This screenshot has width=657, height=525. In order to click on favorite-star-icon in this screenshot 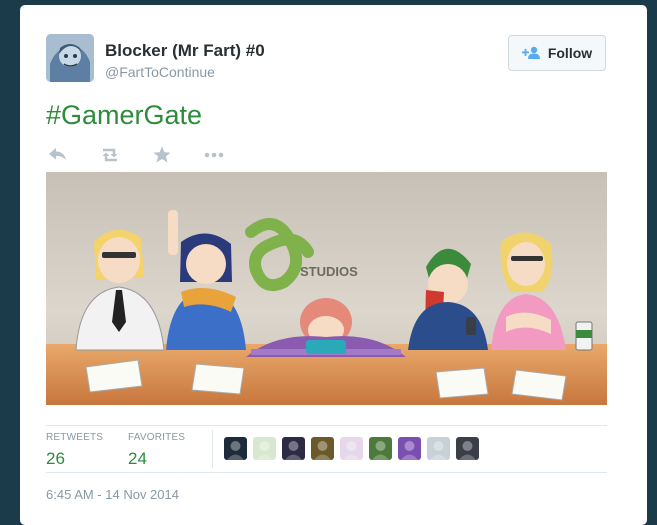, I will do `click(162, 155)`.